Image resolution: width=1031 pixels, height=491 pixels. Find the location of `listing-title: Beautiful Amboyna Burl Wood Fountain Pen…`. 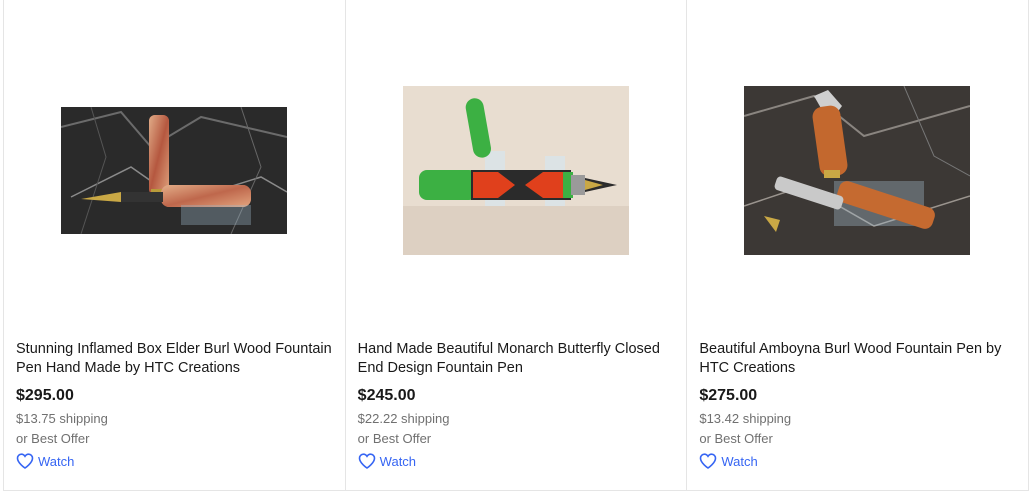

listing-title: Beautiful Amboyna Burl Wood Fountain Pen… is located at coordinates (859, 359).